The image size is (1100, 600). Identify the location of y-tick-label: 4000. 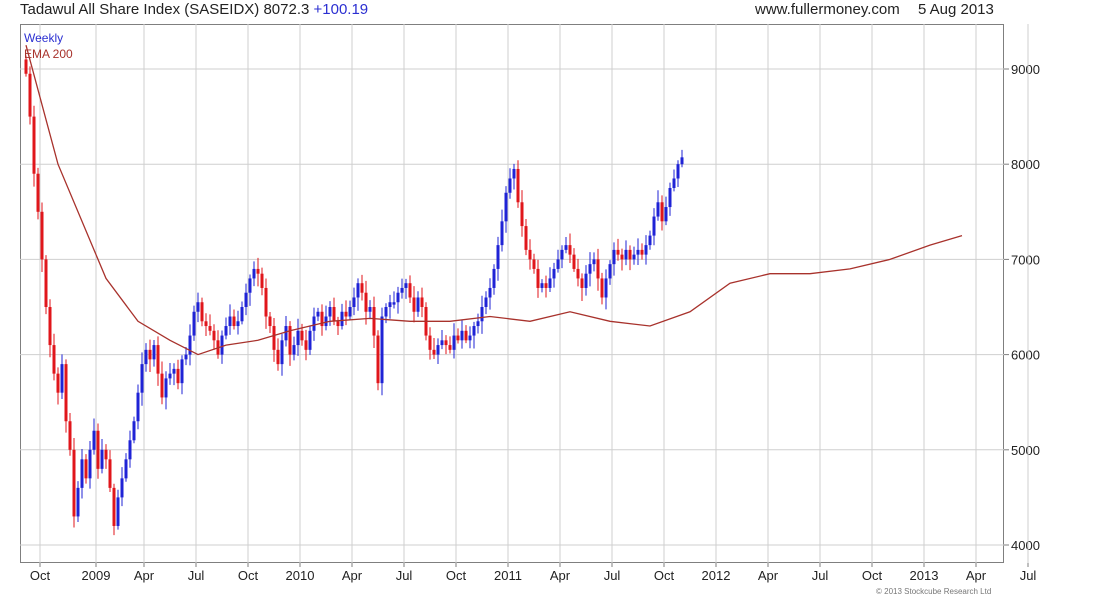
(1025, 545).